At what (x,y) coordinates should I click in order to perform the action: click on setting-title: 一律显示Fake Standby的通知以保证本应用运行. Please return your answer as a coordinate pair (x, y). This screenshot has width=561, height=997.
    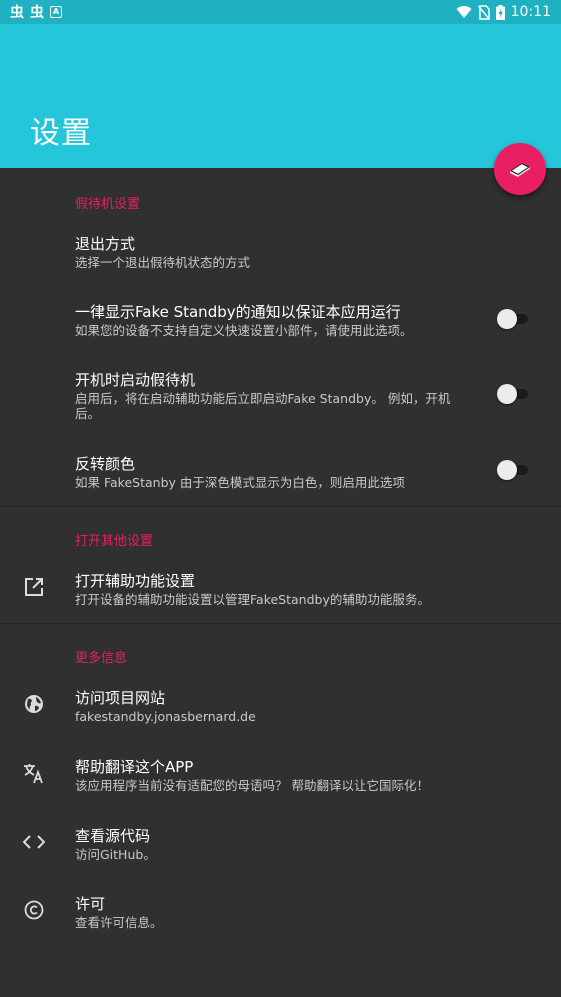
    Looking at the image, I should click on (238, 312).